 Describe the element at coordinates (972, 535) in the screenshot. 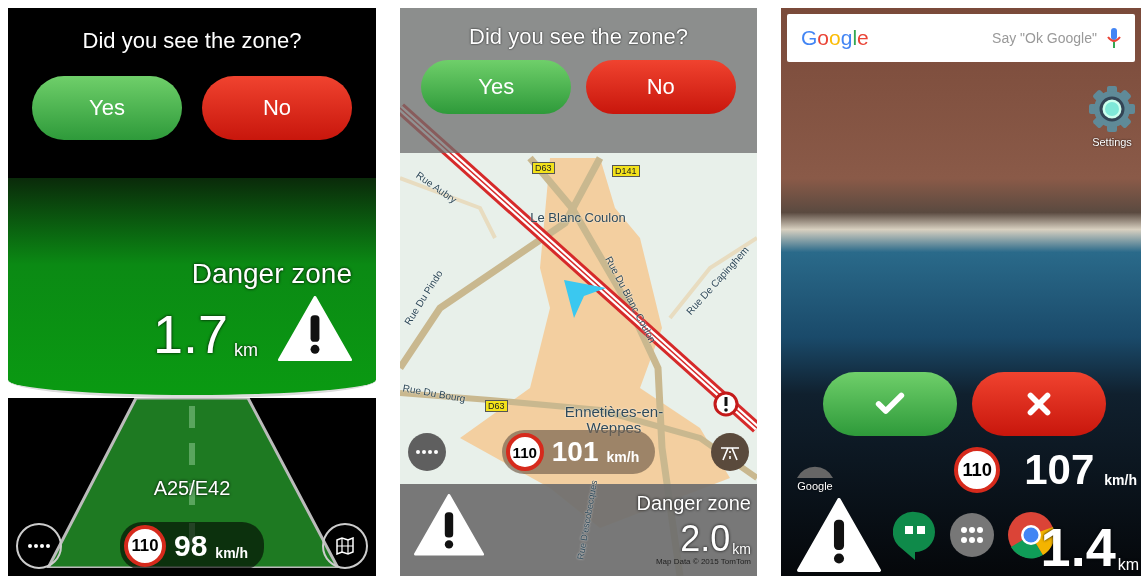

I see `app-drawer-icon` at that location.